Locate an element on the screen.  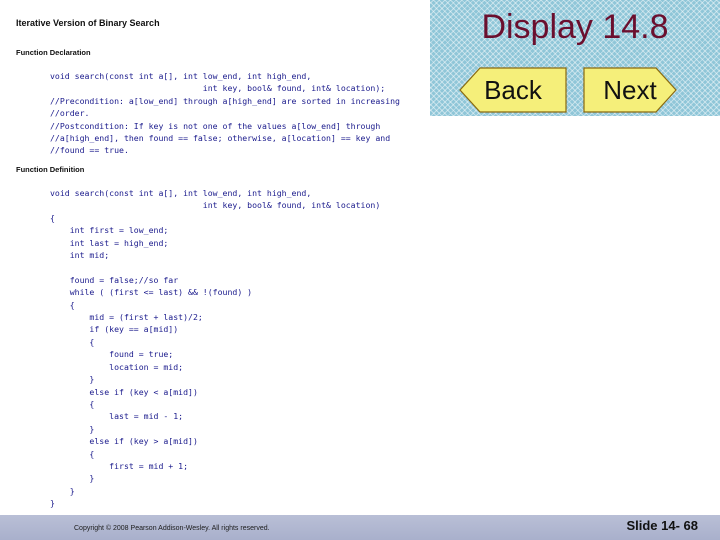
display-title: Display 14.8 is located at coordinates (575, 27).